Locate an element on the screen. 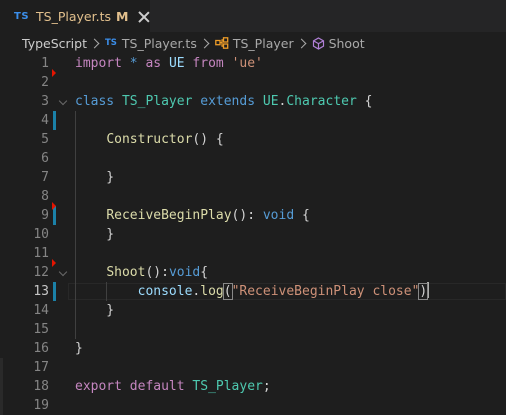 The image size is (506, 415). line-number: 1 is located at coordinates (45, 63).